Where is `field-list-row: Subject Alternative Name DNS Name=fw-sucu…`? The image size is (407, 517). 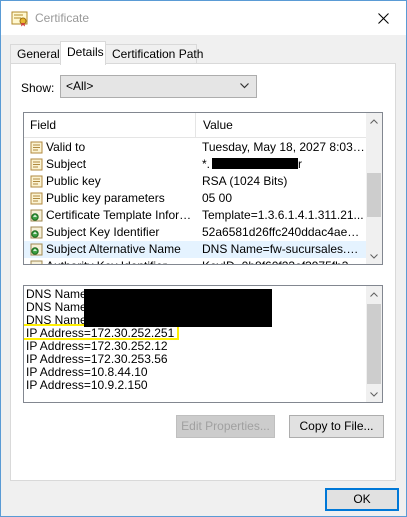
field-list-row: Subject Alternative Name DNS Name=fw-sucu… is located at coordinates (196, 249).